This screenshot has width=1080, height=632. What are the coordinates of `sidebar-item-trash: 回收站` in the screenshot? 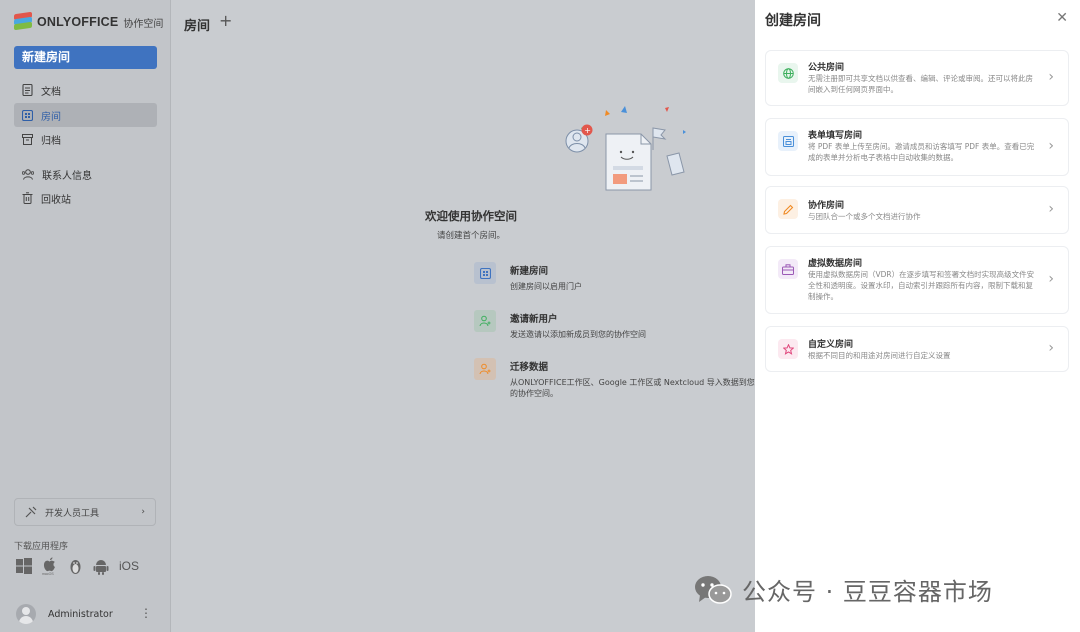 It's located at (85, 198).